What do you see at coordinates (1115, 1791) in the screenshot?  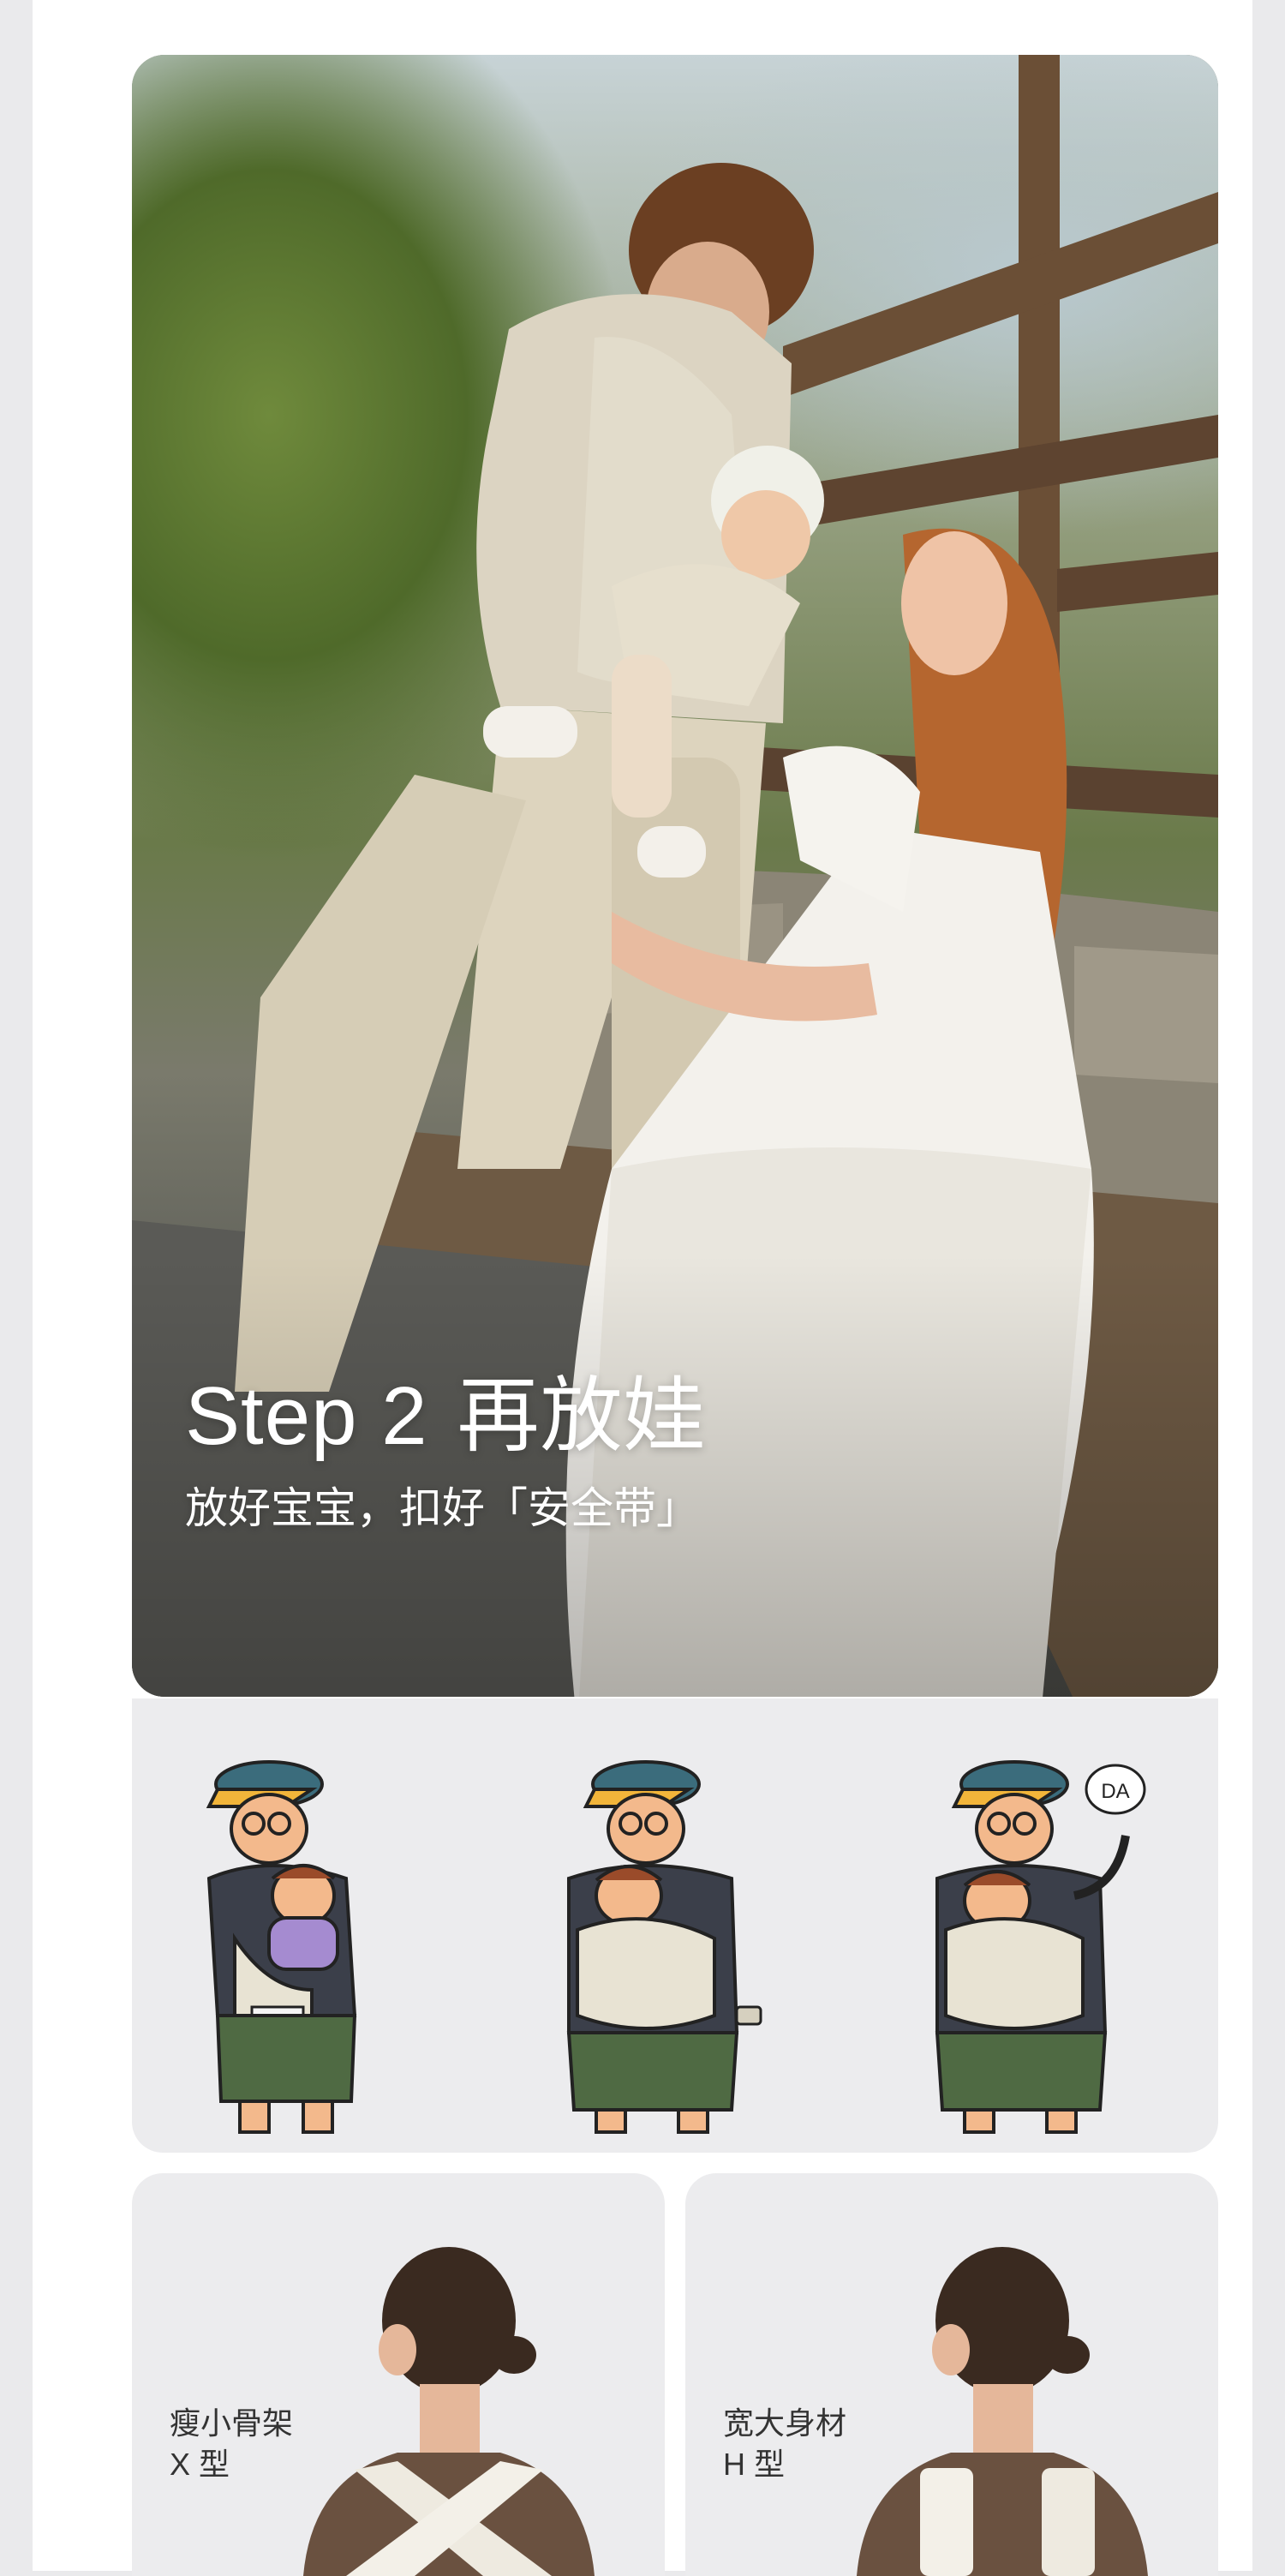 I see `speech-bubble-text: DA` at bounding box center [1115, 1791].